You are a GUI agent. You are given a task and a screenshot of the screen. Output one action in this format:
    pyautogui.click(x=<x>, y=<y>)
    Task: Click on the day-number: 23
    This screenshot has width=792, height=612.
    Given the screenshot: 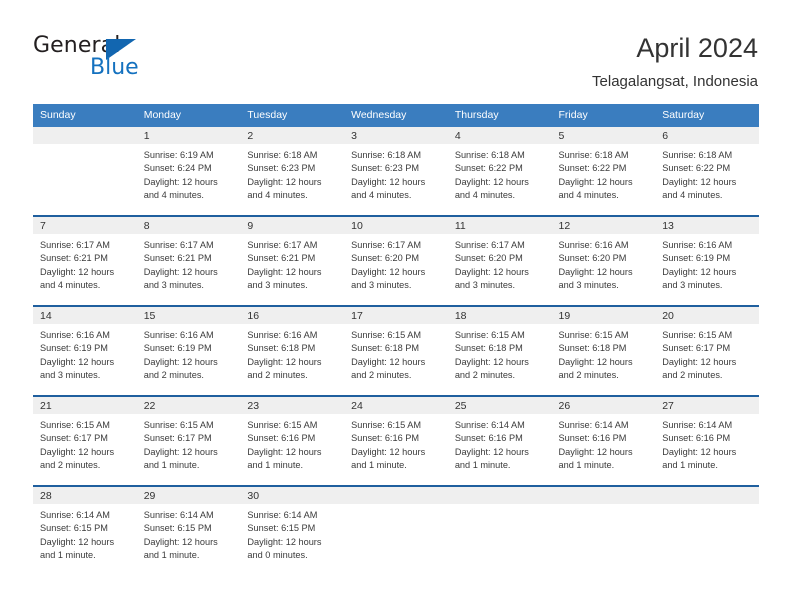 What is the action you would take?
    pyautogui.click(x=292, y=405)
    